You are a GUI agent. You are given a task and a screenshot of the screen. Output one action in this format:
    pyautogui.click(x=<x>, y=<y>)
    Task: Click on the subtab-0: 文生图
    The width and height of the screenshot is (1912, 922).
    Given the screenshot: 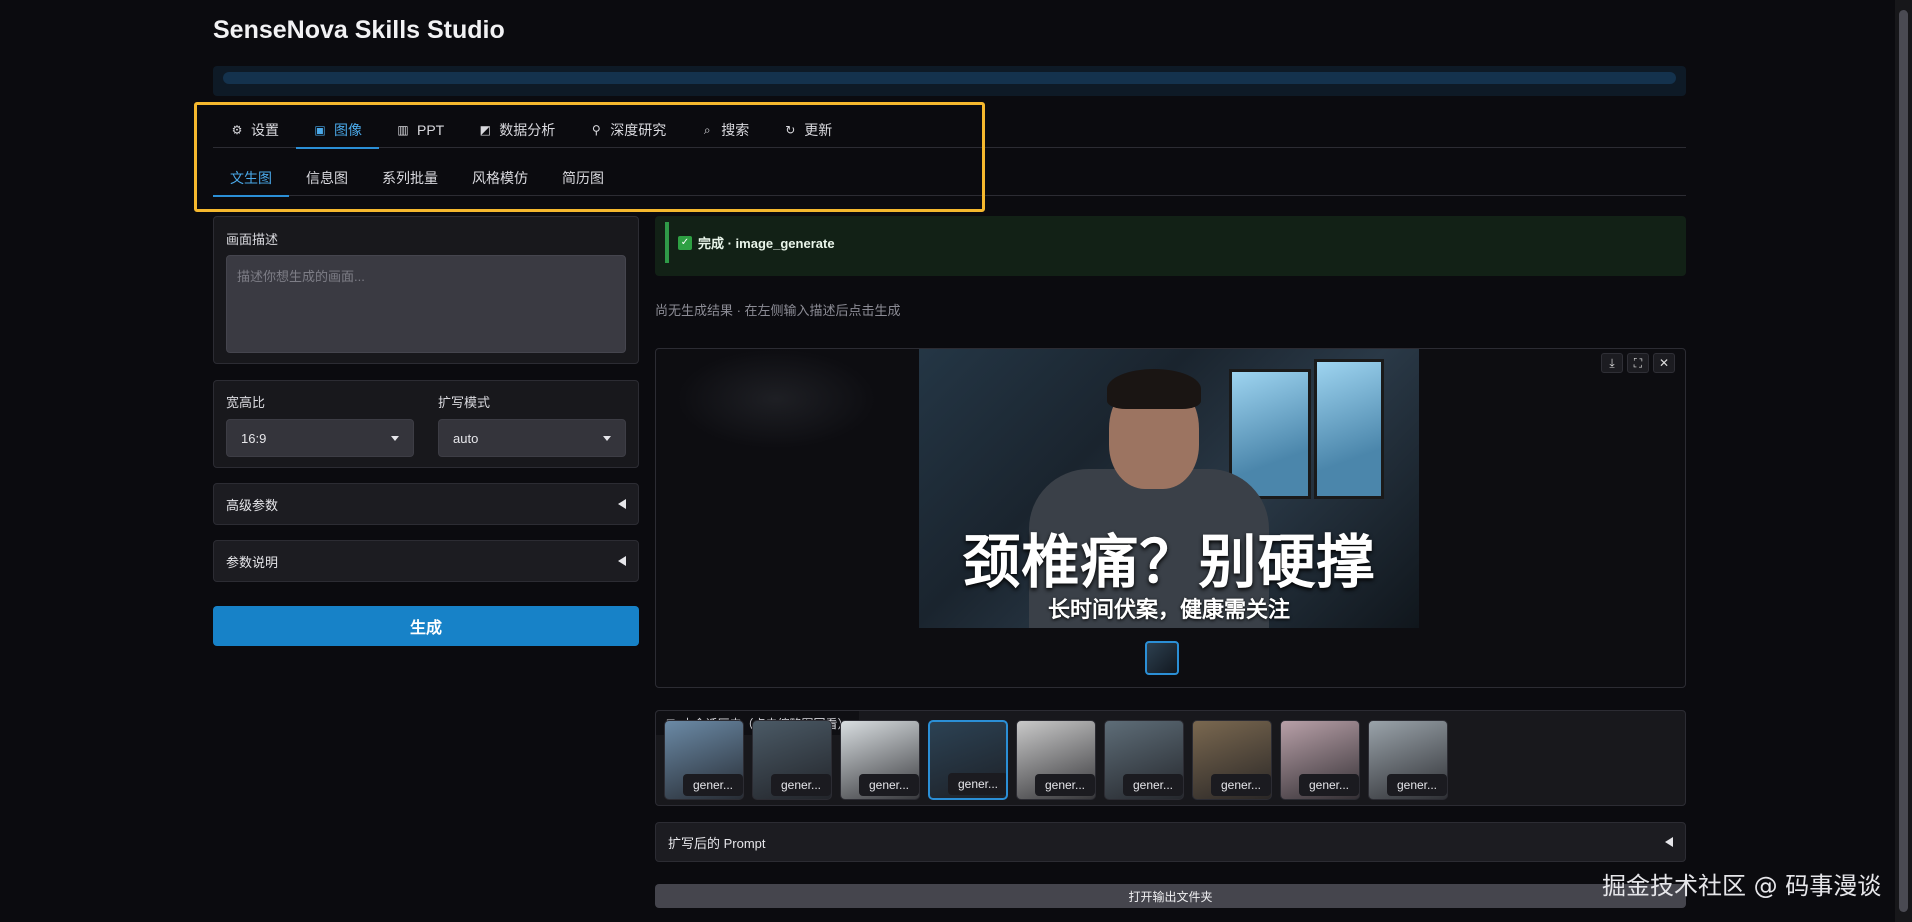 What is the action you would take?
    pyautogui.click(x=251, y=178)
    